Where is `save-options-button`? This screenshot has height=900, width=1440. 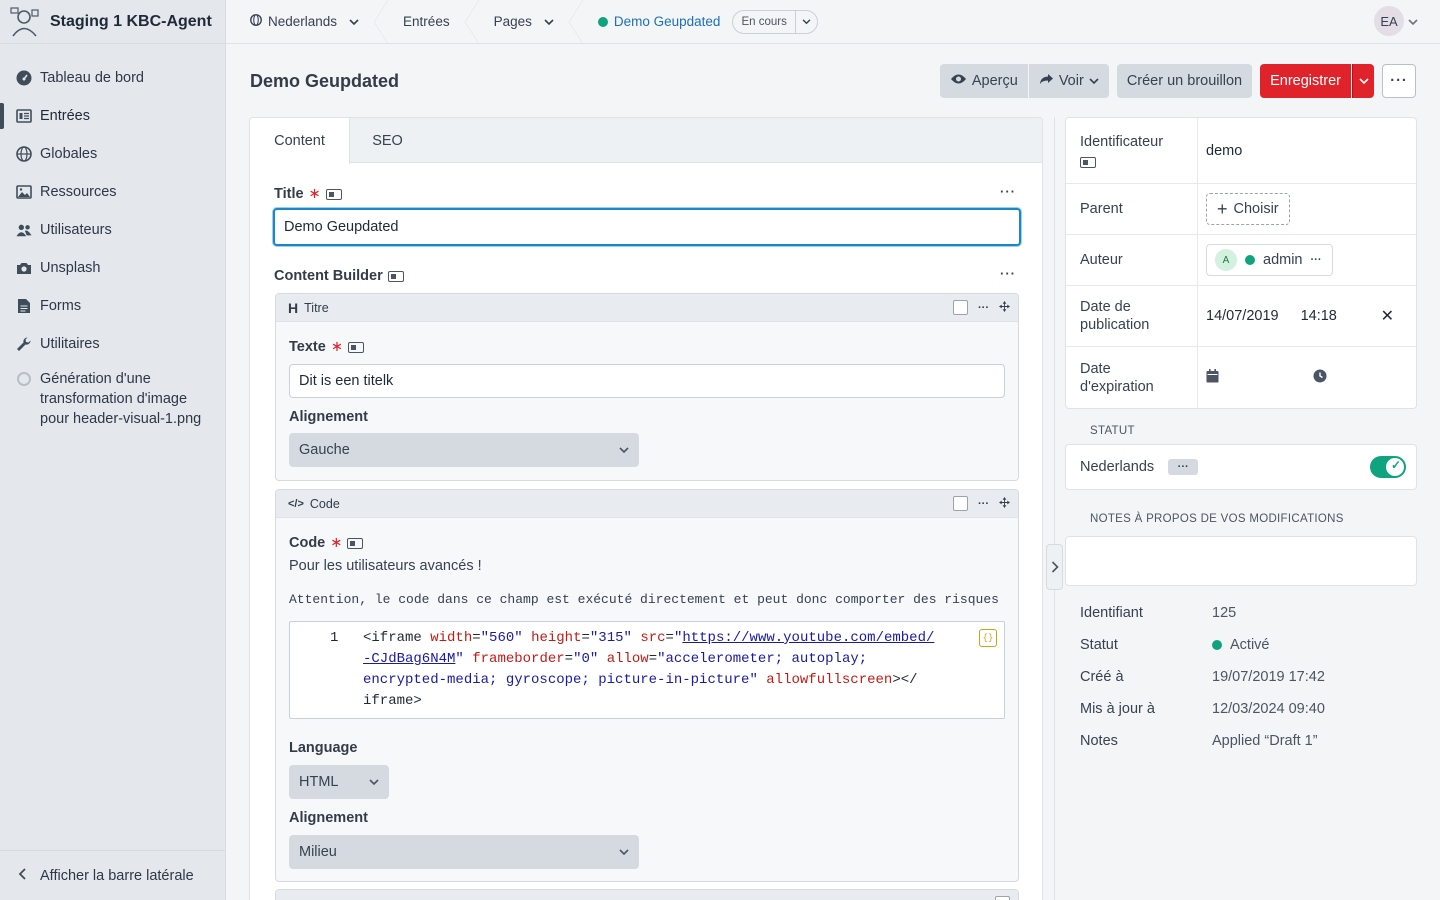
save-options-button is located at coordinates (1363, 81).